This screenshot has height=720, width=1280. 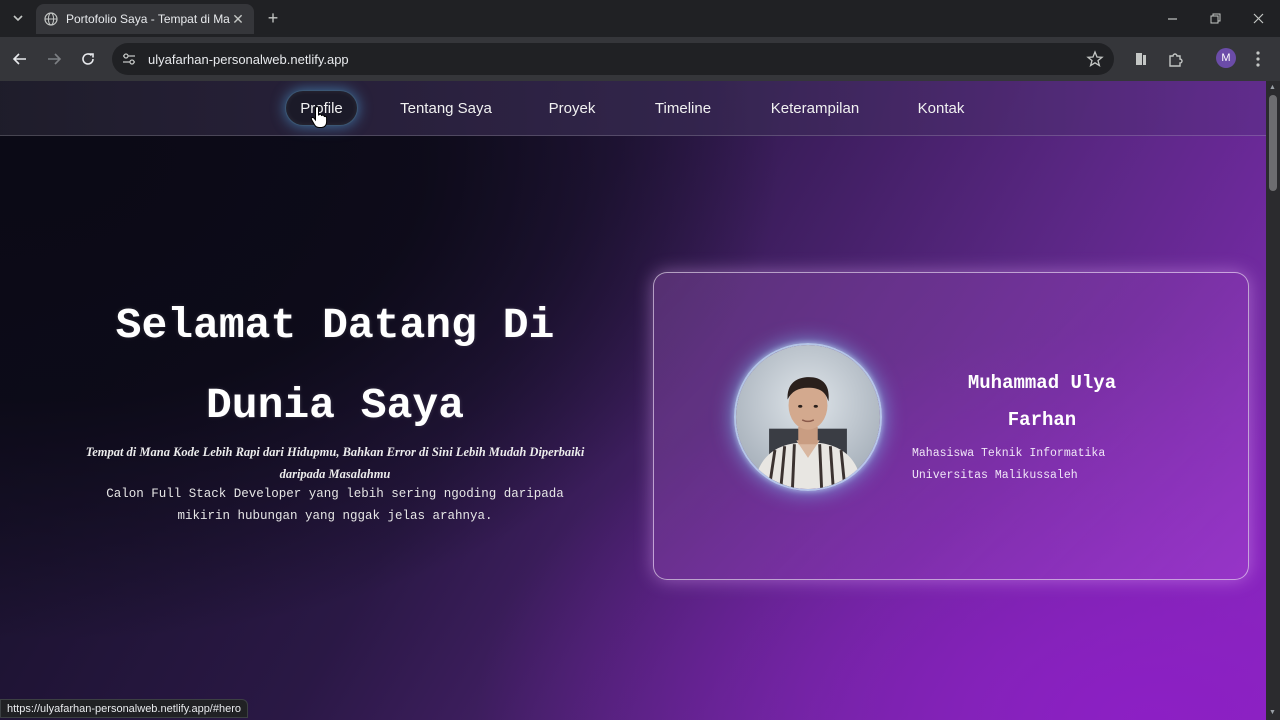 I want to click on close-window-button, so click(x=1258, y=18).